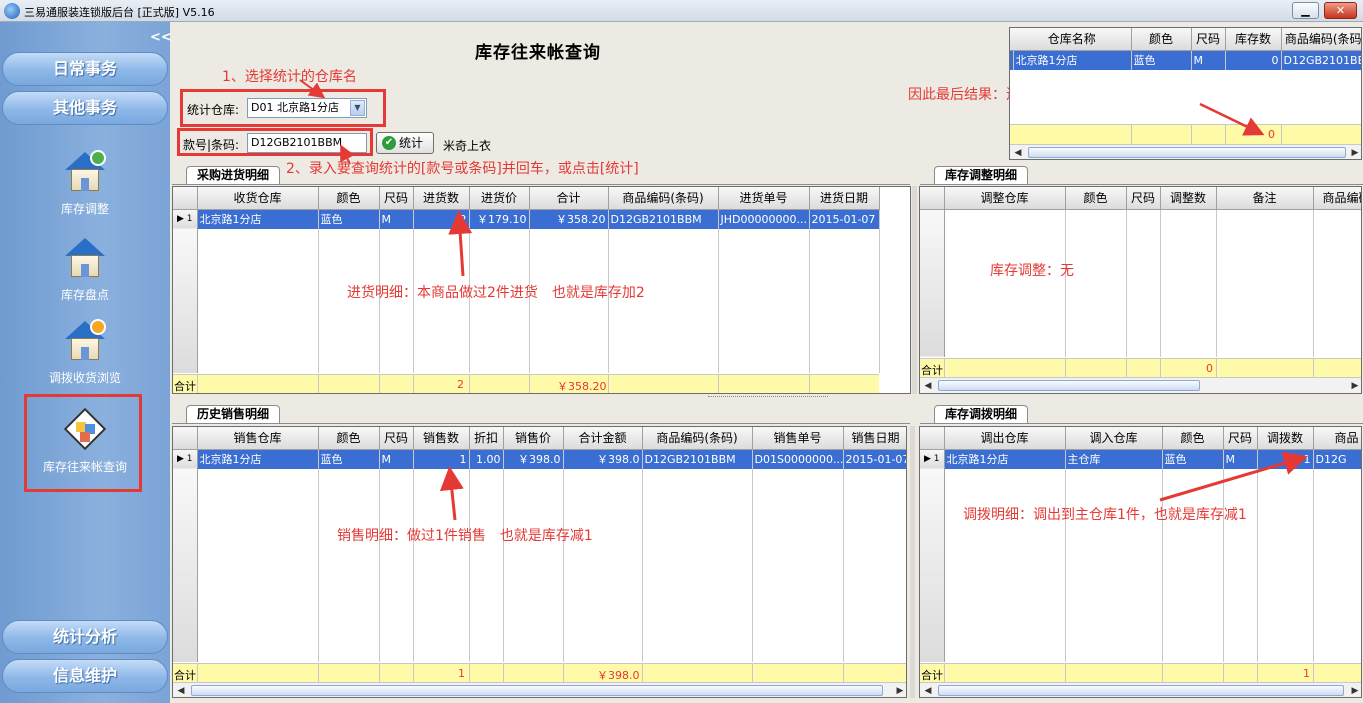 The width and height of the screenshot is (1363, 703). What do you see at coordinates (1271, 134) in the screenshot?
I see `total-stock: 0` at bounding box center [1271, 134].